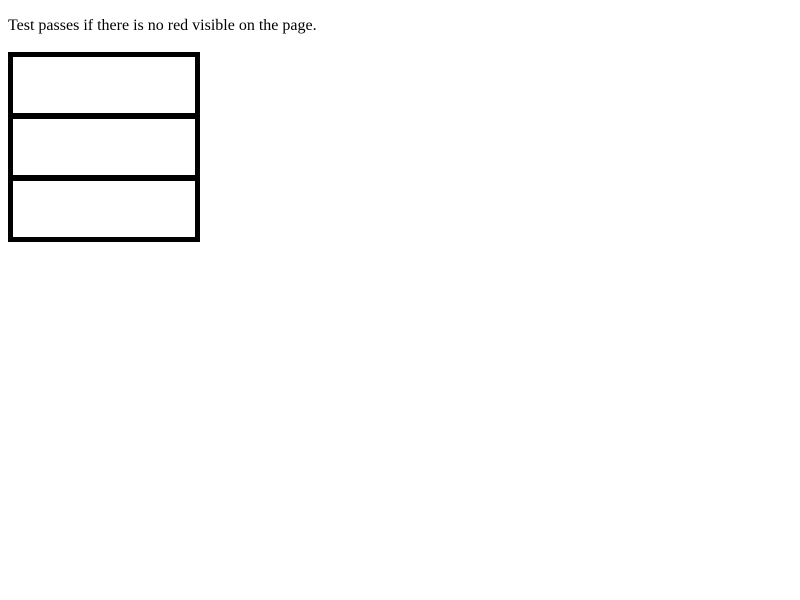 The width and height of the screenshot is (800, 600). I want to click on box-stack, so click(104, 147).